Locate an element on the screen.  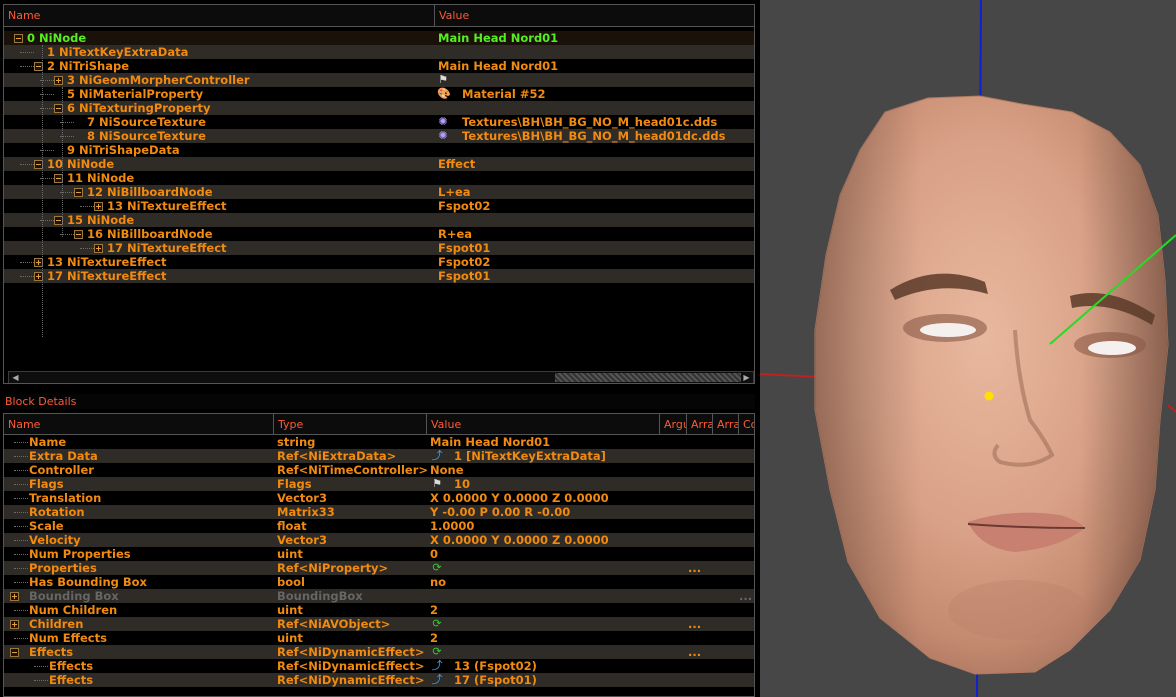
details-row: Scale float 1.0000 is located at coordinates (379, 526).